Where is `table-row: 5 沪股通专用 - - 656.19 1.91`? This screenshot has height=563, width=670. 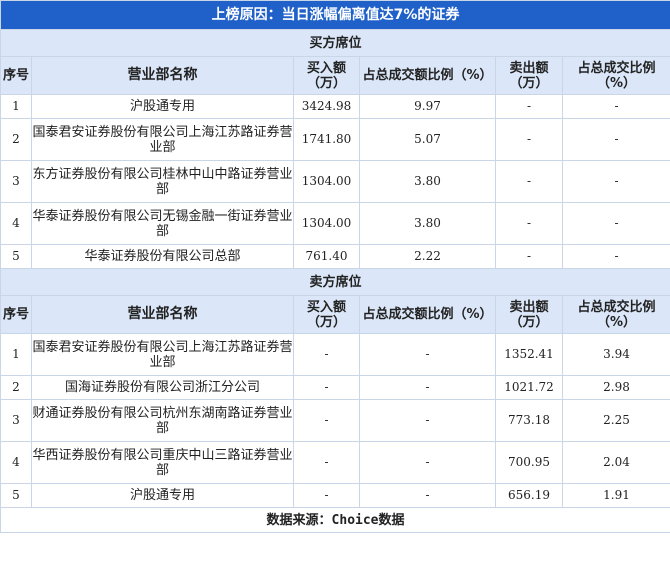
table-row: 5 沪股通专用 - - 656.19 1.91 is located at coordinates (335, 495).